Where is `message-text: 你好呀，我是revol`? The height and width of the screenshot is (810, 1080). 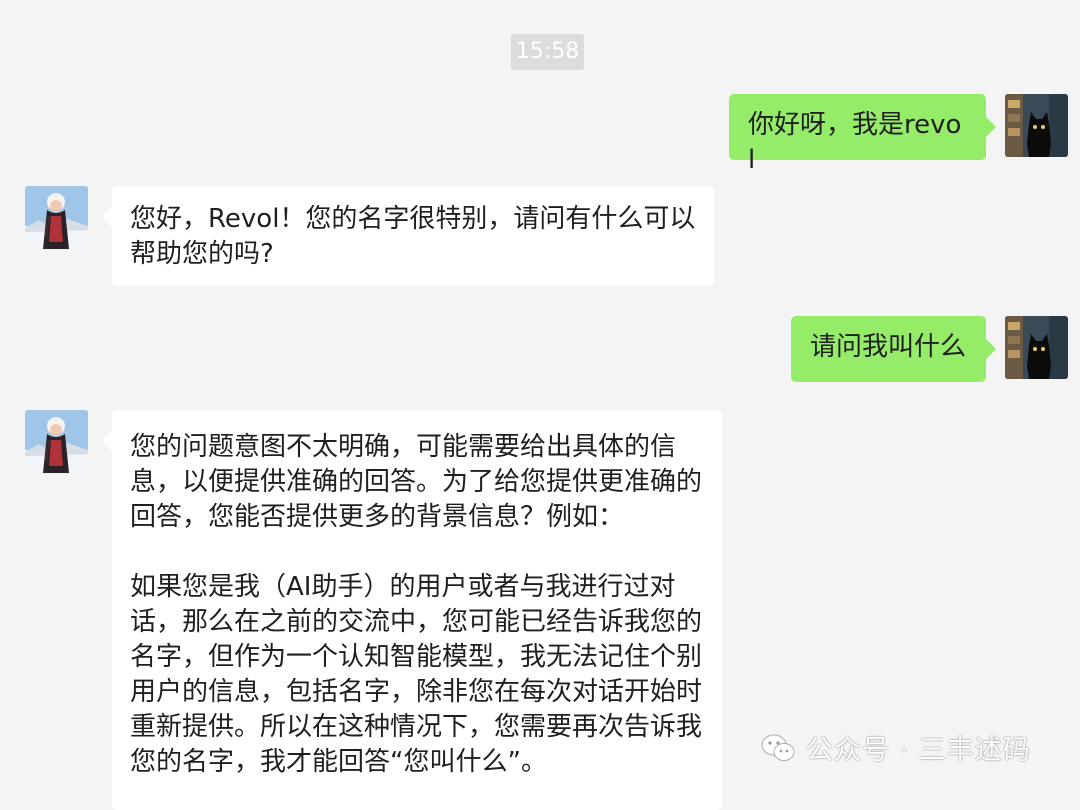
message-text: 你好呀，我是revol is located at coordinates (855, 142).